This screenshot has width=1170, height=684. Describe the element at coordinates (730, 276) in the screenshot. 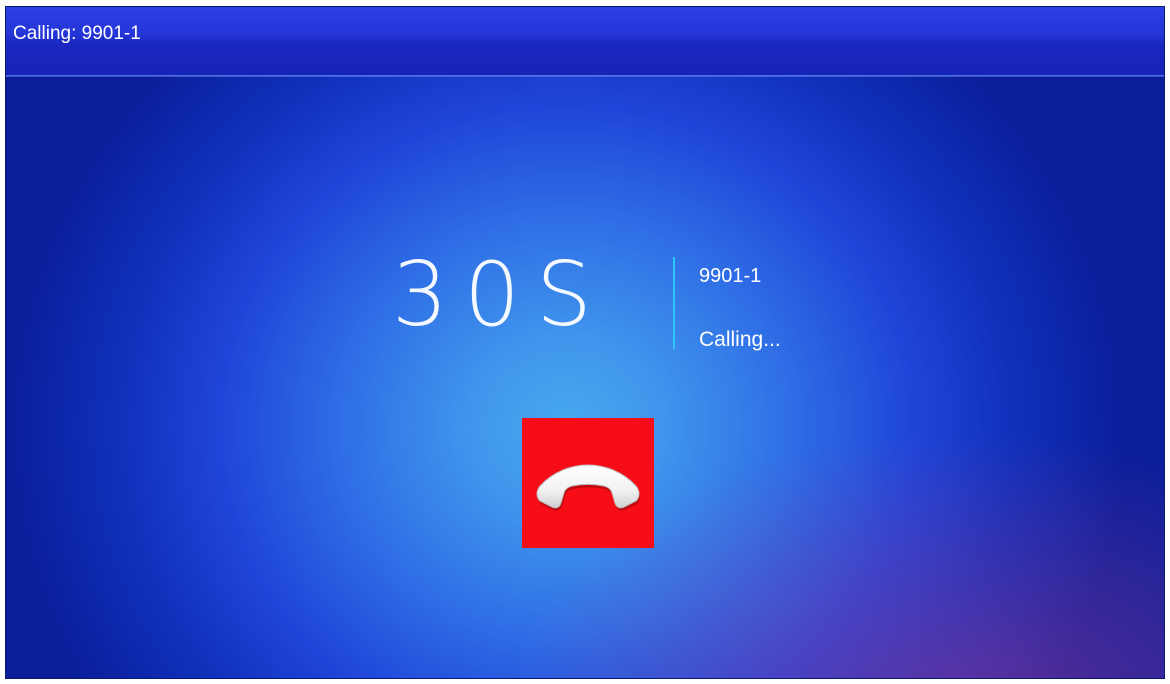

I see `callee-number: 9901-1` at that location.